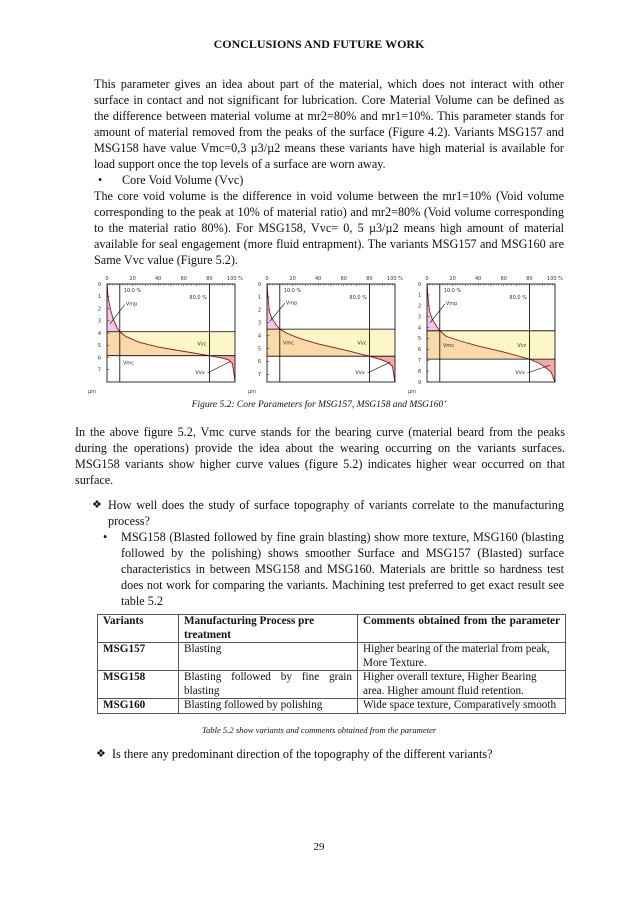 Image resolution: width=638 pixels, height=903 pixels. I want to click on cell-variant: MSG160, so click(138, 706).